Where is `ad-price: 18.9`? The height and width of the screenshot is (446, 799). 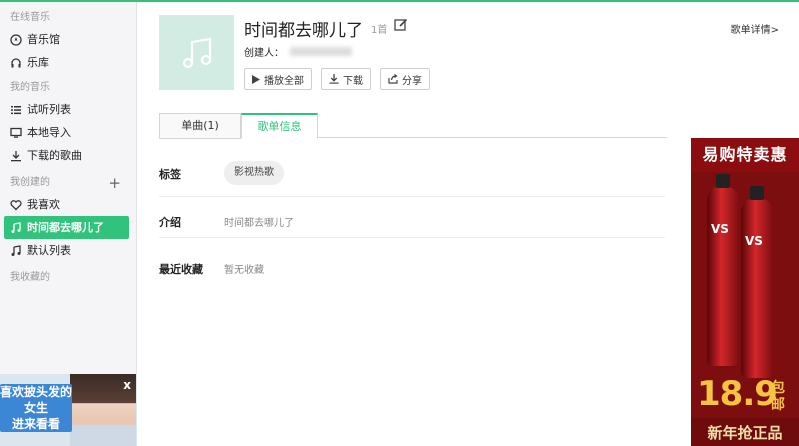 ad-price: 18.9 is located at coordinates (737, 394).